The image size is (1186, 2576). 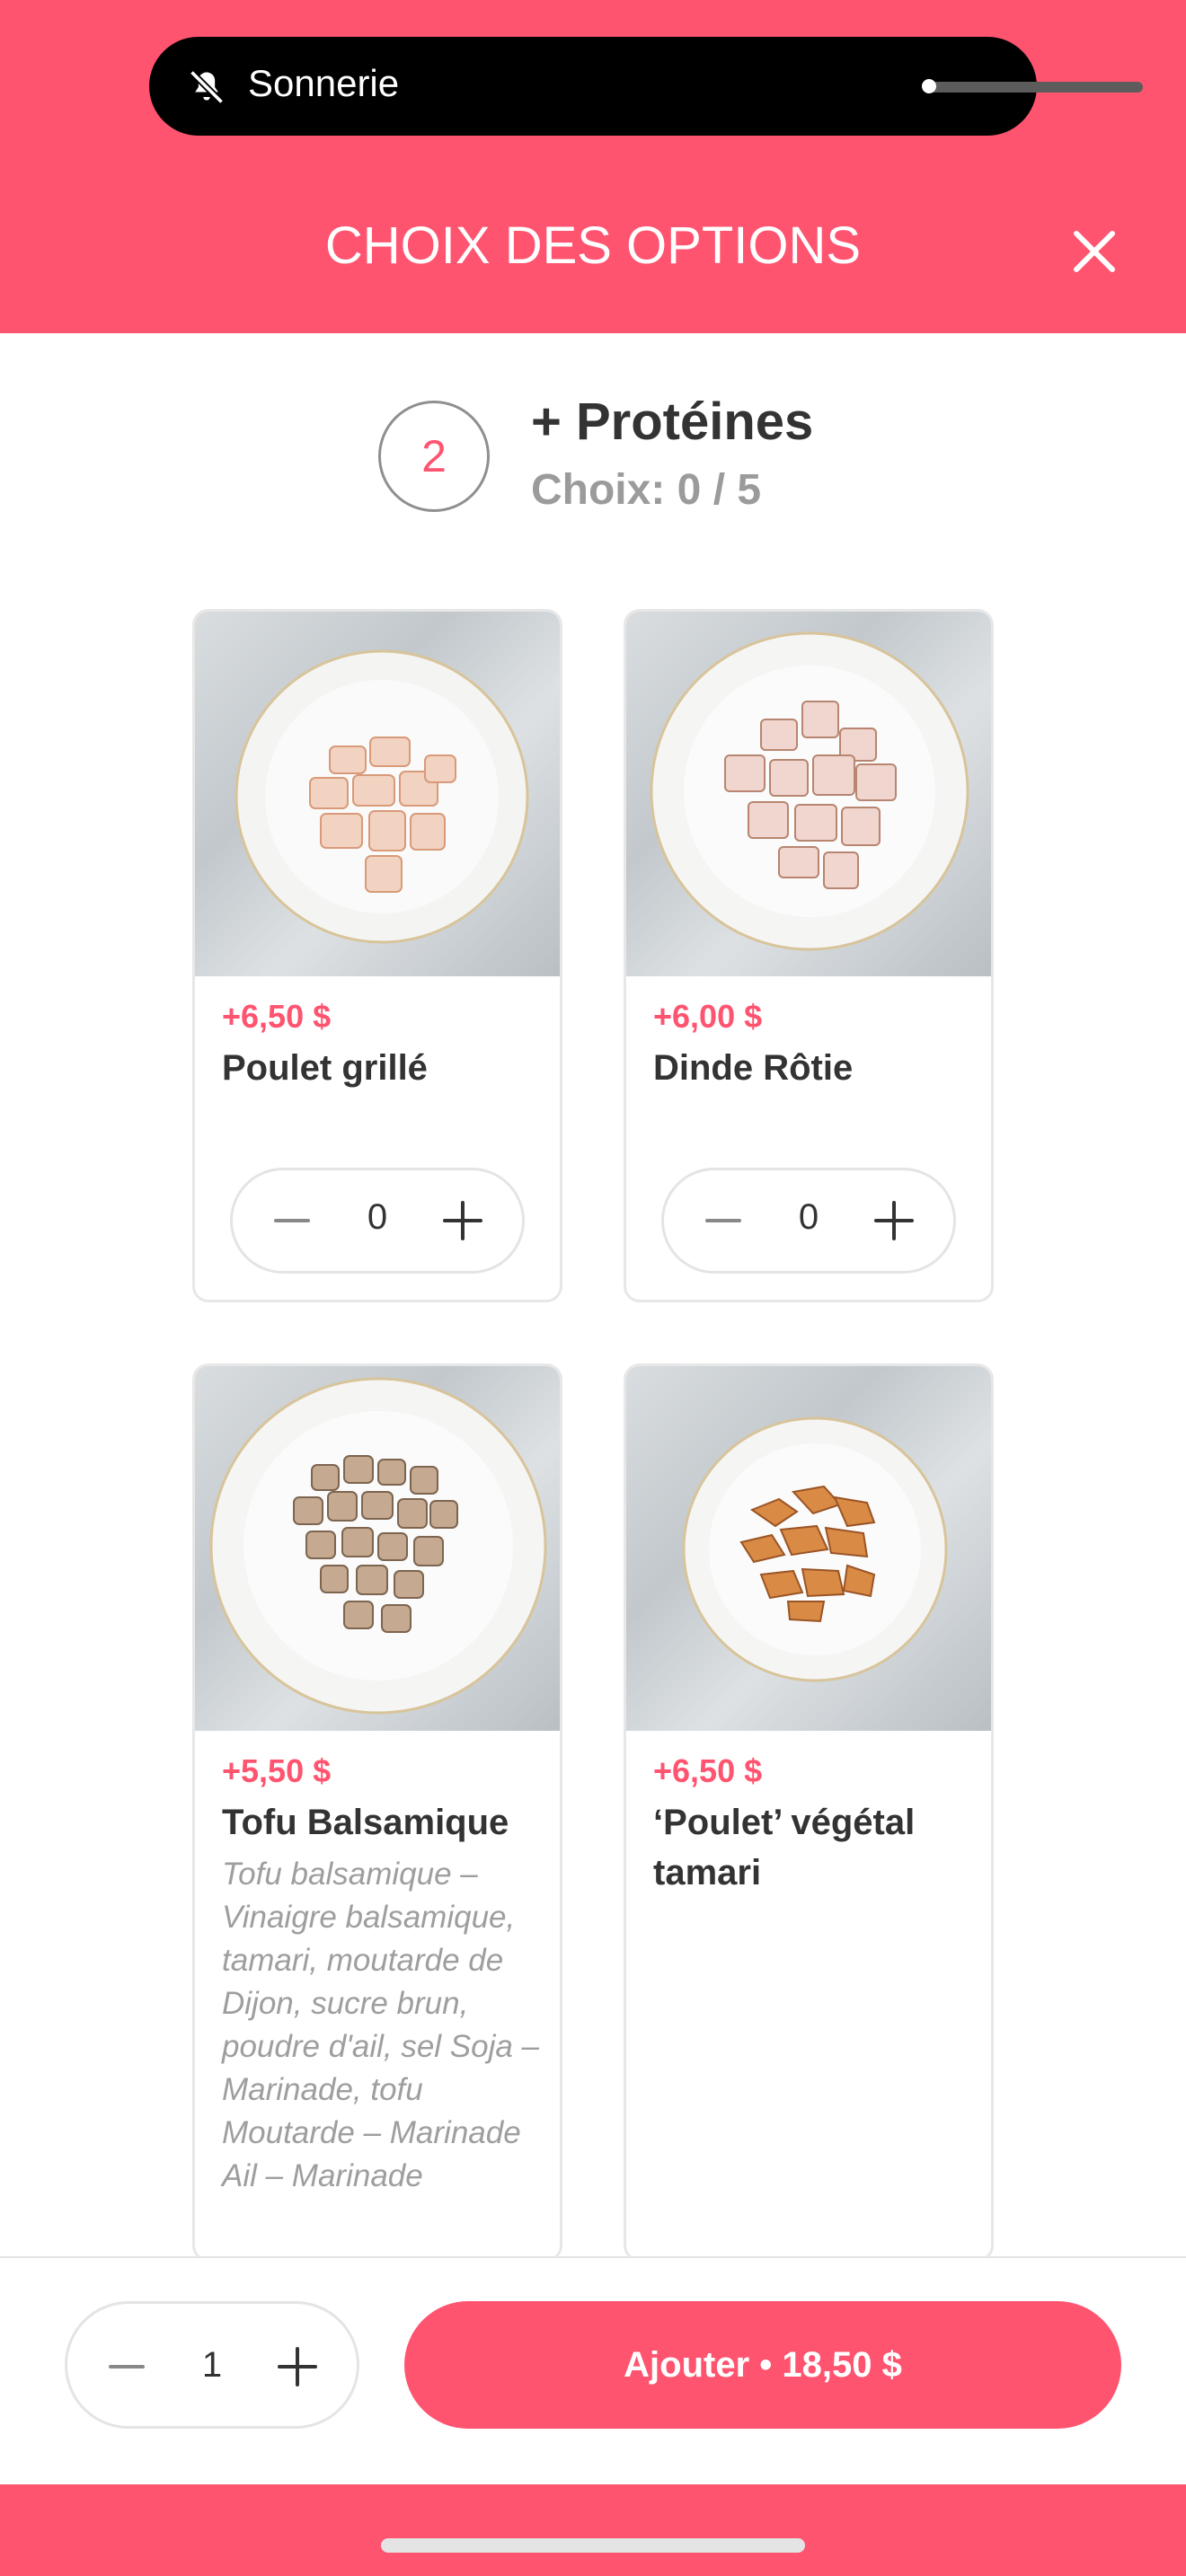 What do you see at coordinates (365, 1822) in the screenshot?
I see `item-name: Tofu Balsamique` at bounding box center [365, 1822].